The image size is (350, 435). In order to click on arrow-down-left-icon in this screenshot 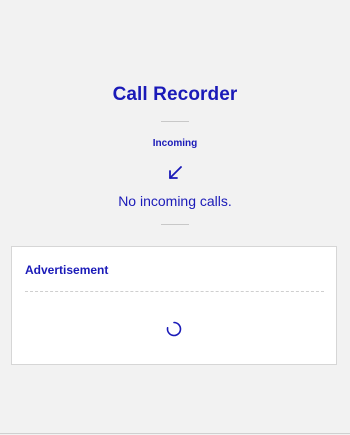, I will do `click(175, 172)`.